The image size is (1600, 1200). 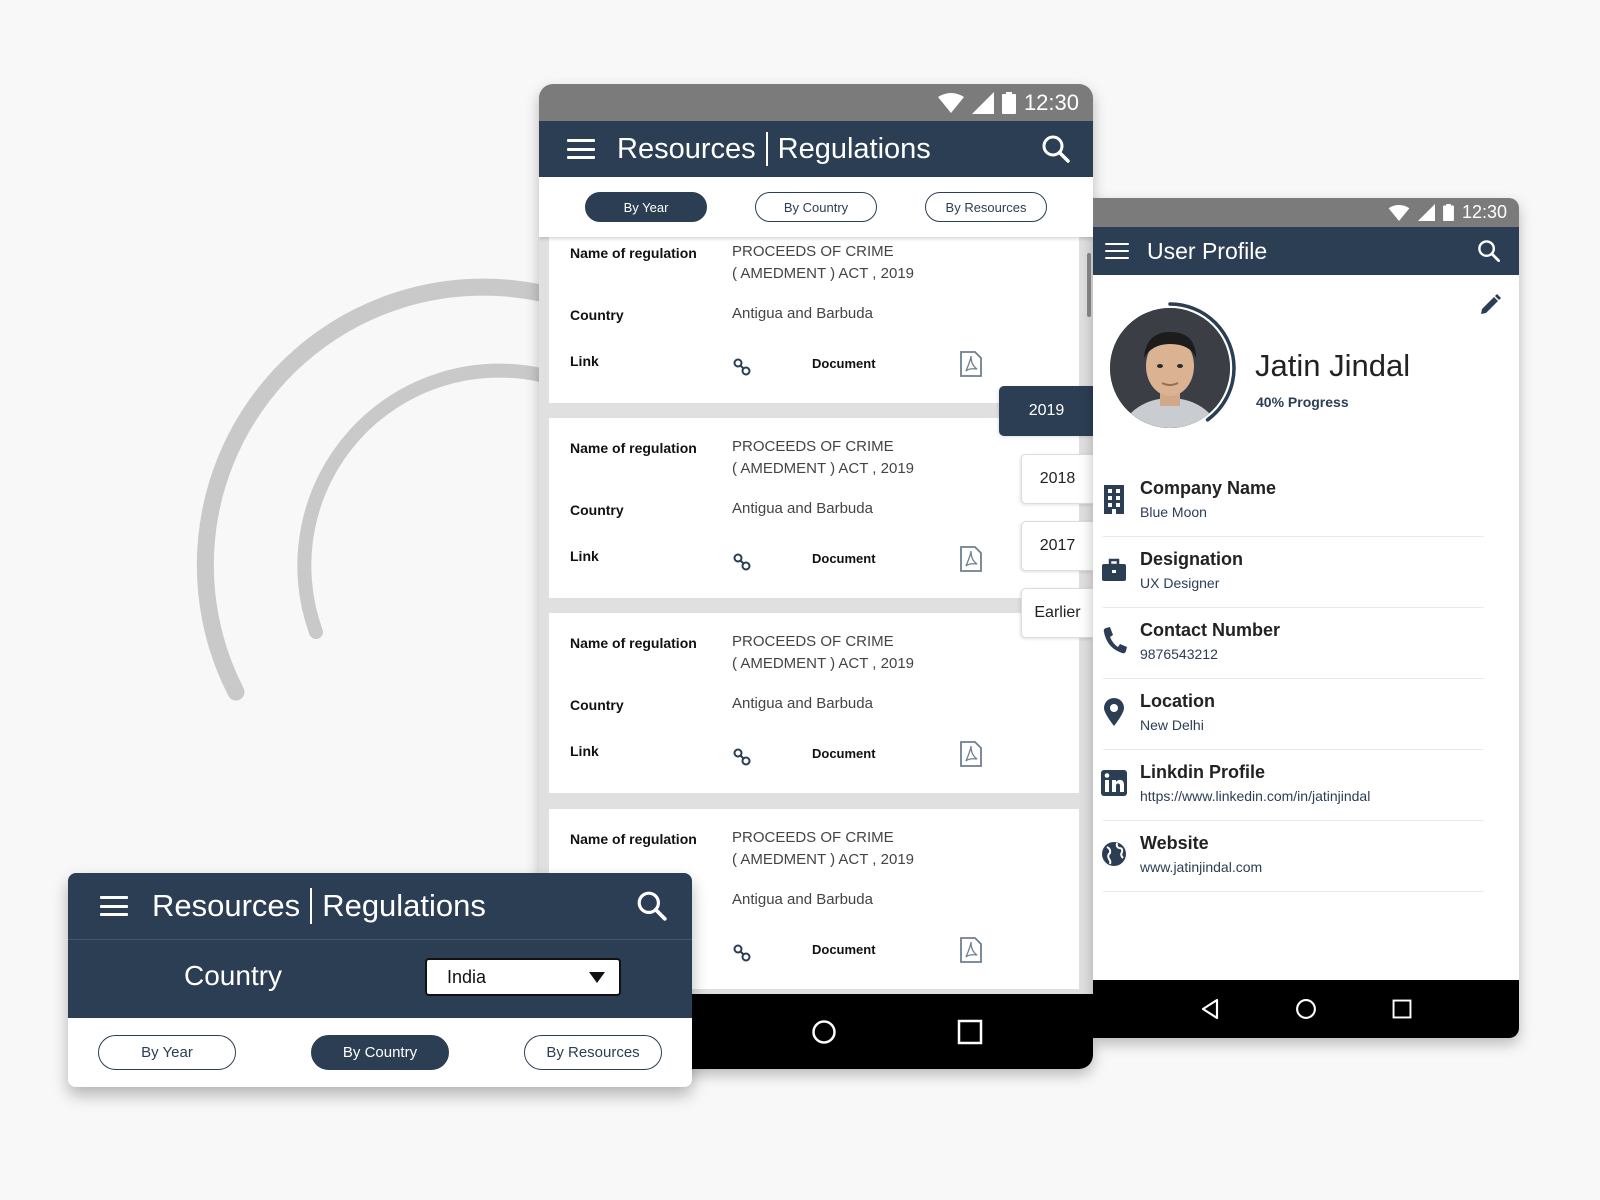 What do you see at coordinates (1201, 867) in the screenshot?
I see `item-value: www.jatinjindal.com` at bounding box center [1201, 867].